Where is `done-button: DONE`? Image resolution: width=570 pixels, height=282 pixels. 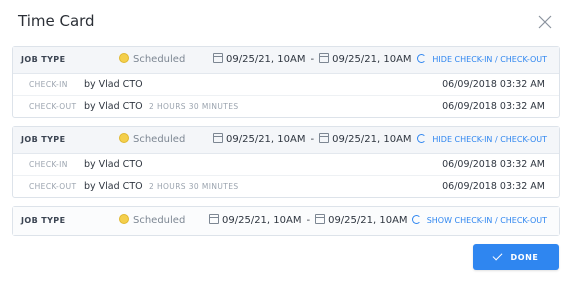 done-button: DONE is located at coordinates (516, 257).